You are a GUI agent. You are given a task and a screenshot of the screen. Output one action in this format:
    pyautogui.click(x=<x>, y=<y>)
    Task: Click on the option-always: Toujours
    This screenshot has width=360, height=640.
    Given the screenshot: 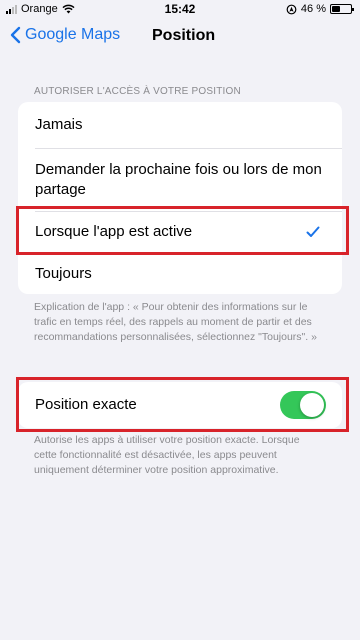 What is the action you would take?
    pyautogui.click(x=180, y=273)
    